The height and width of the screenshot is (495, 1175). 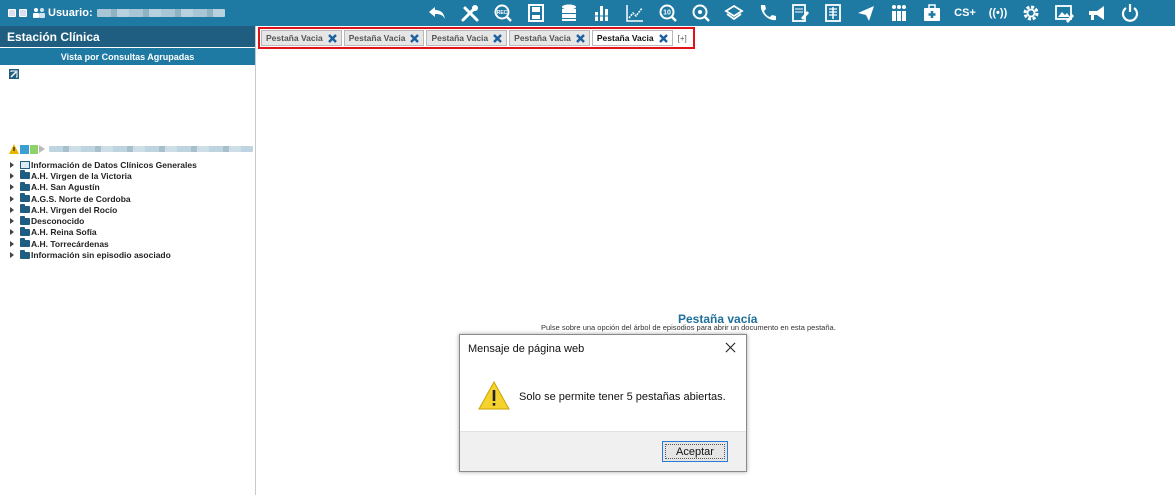 What do you see at coordinates (81, 198) in the screenshot?
I see `tree-item-label: A.G.S. Norte de Cordoba` at bounding box center [81, 198].